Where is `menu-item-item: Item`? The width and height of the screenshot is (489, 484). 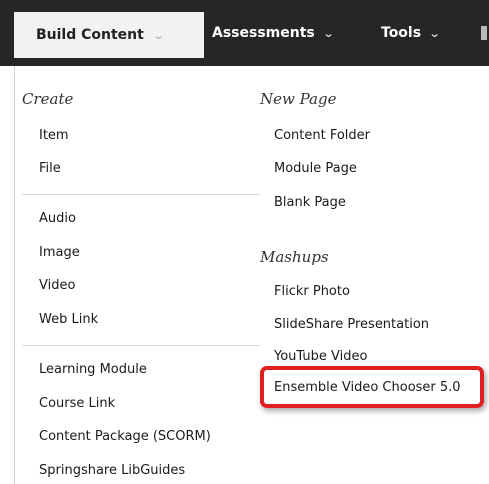
menu-item-item: Item is located at coordinates (54, 135).